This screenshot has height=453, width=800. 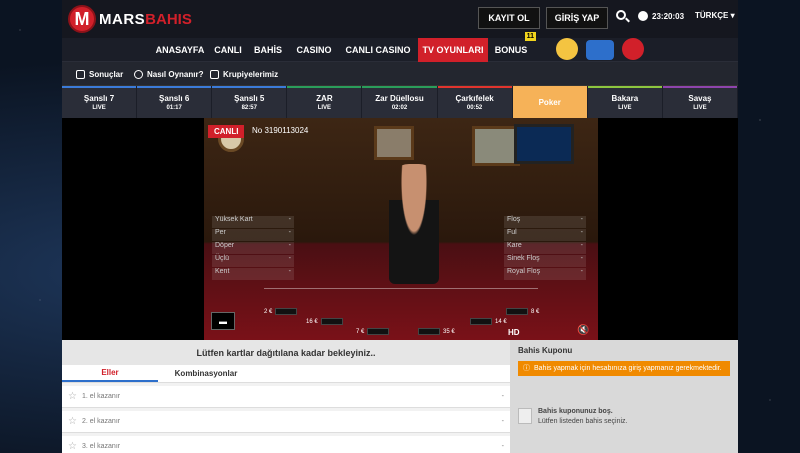 I want to click on nav-casino: CASINO, so click(x=314, y=50).